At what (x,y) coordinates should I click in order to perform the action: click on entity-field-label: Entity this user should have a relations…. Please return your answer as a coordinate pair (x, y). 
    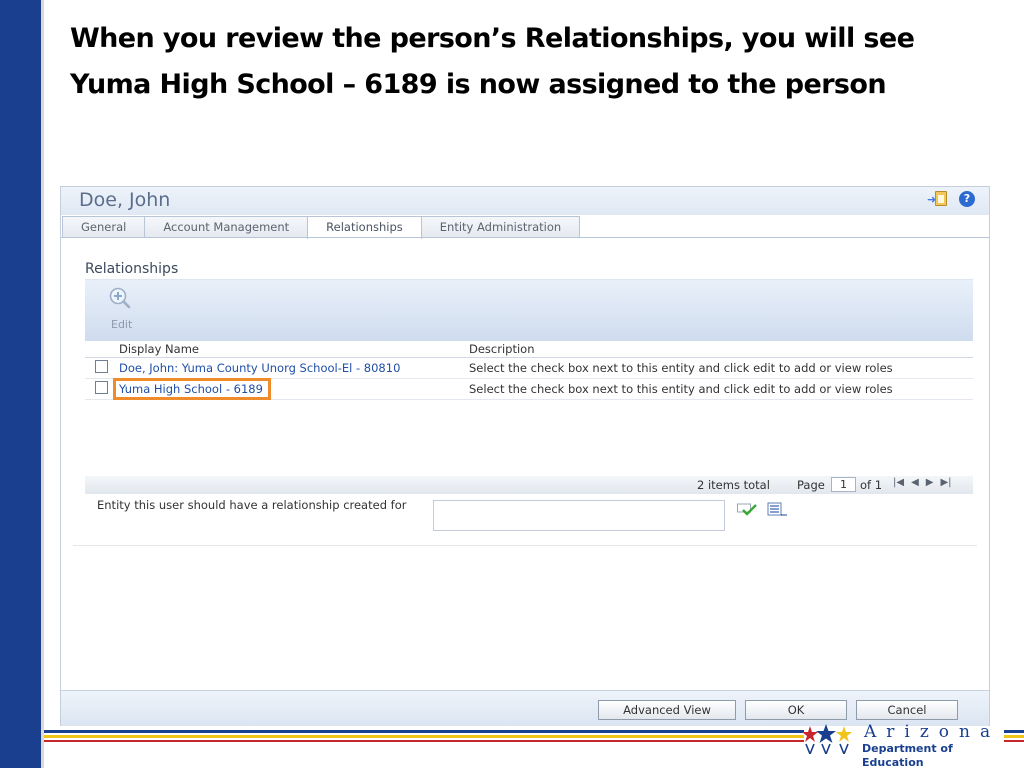
    Looking at the image, I should click on (252, 505).